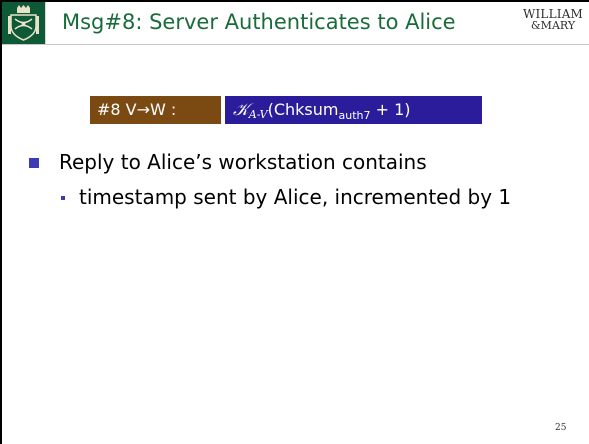  Describe the element at coordinates (63, 198) in the screenshot. I see `small-square-bullet-icon` at that location.